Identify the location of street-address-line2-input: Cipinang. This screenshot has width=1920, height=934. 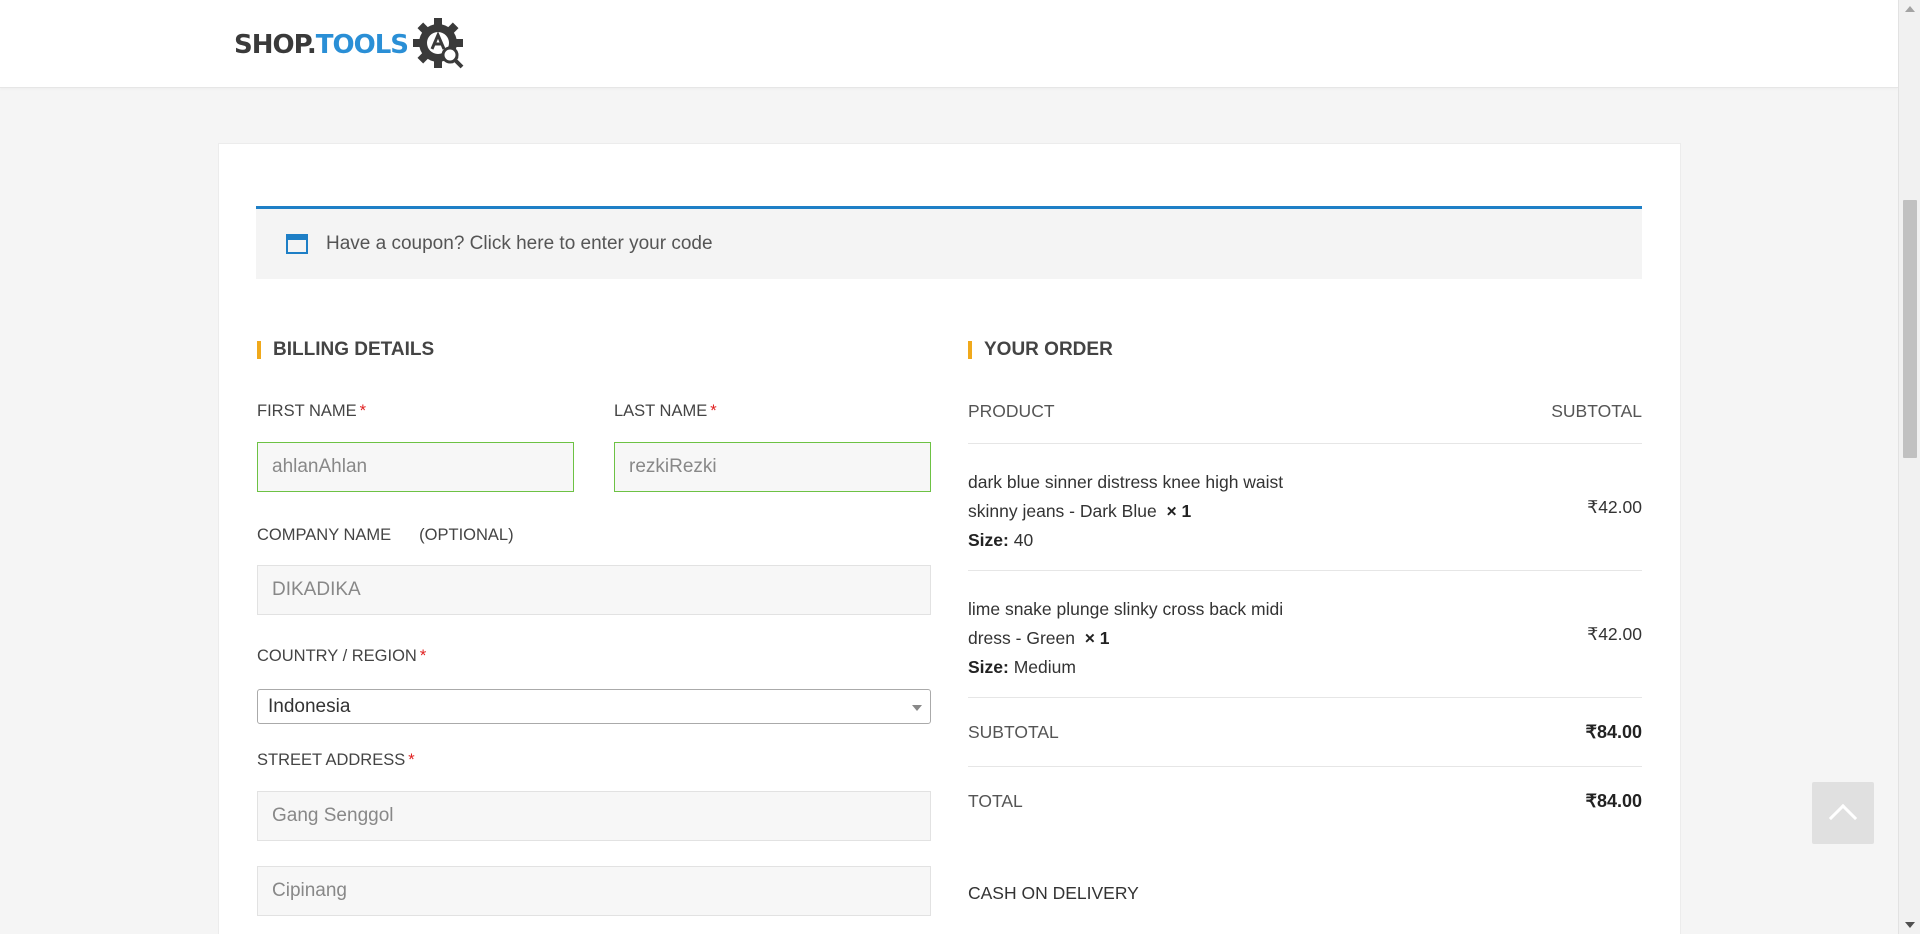
(594, 891).